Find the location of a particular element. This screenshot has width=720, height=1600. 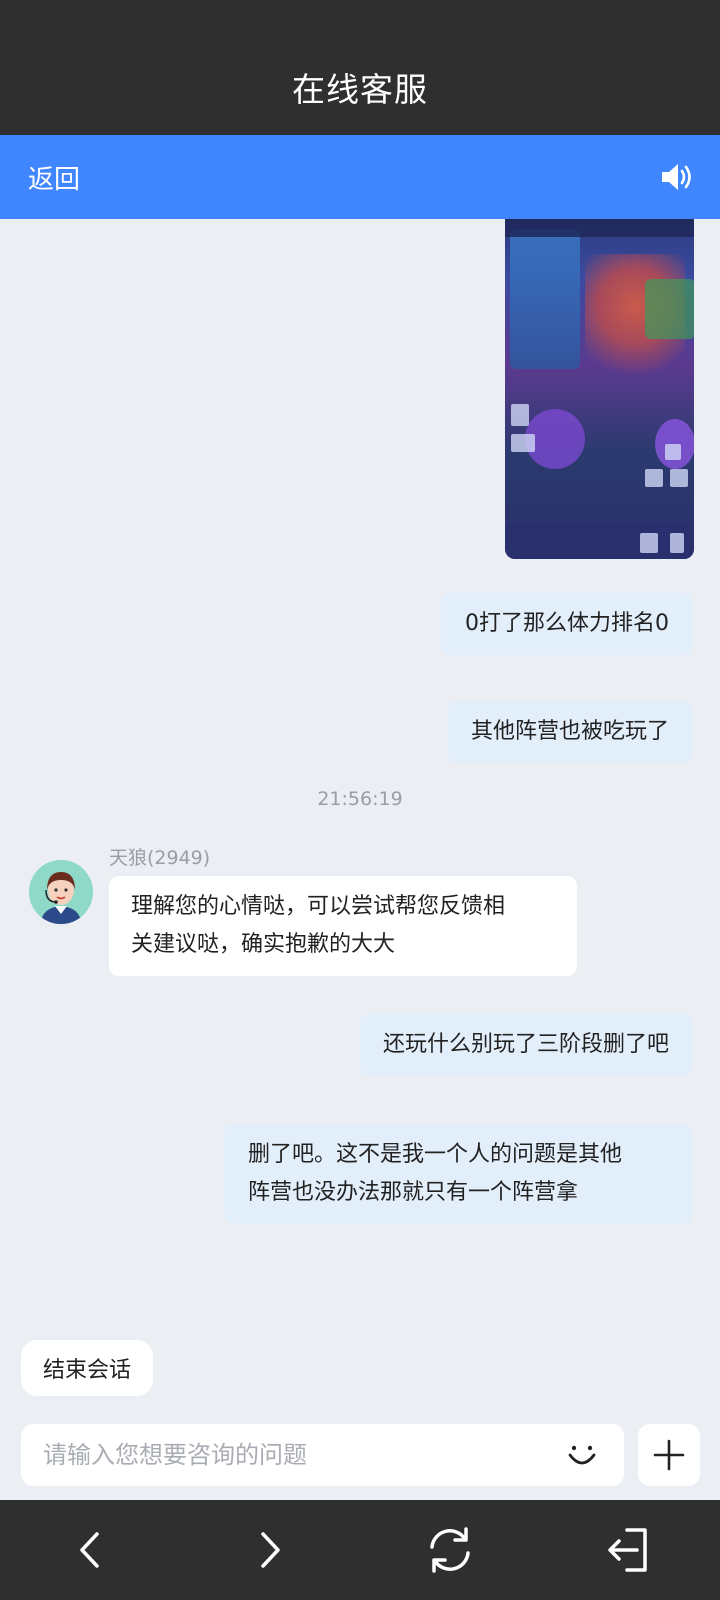

refresh-icon is located at coordinates (450, 1550).